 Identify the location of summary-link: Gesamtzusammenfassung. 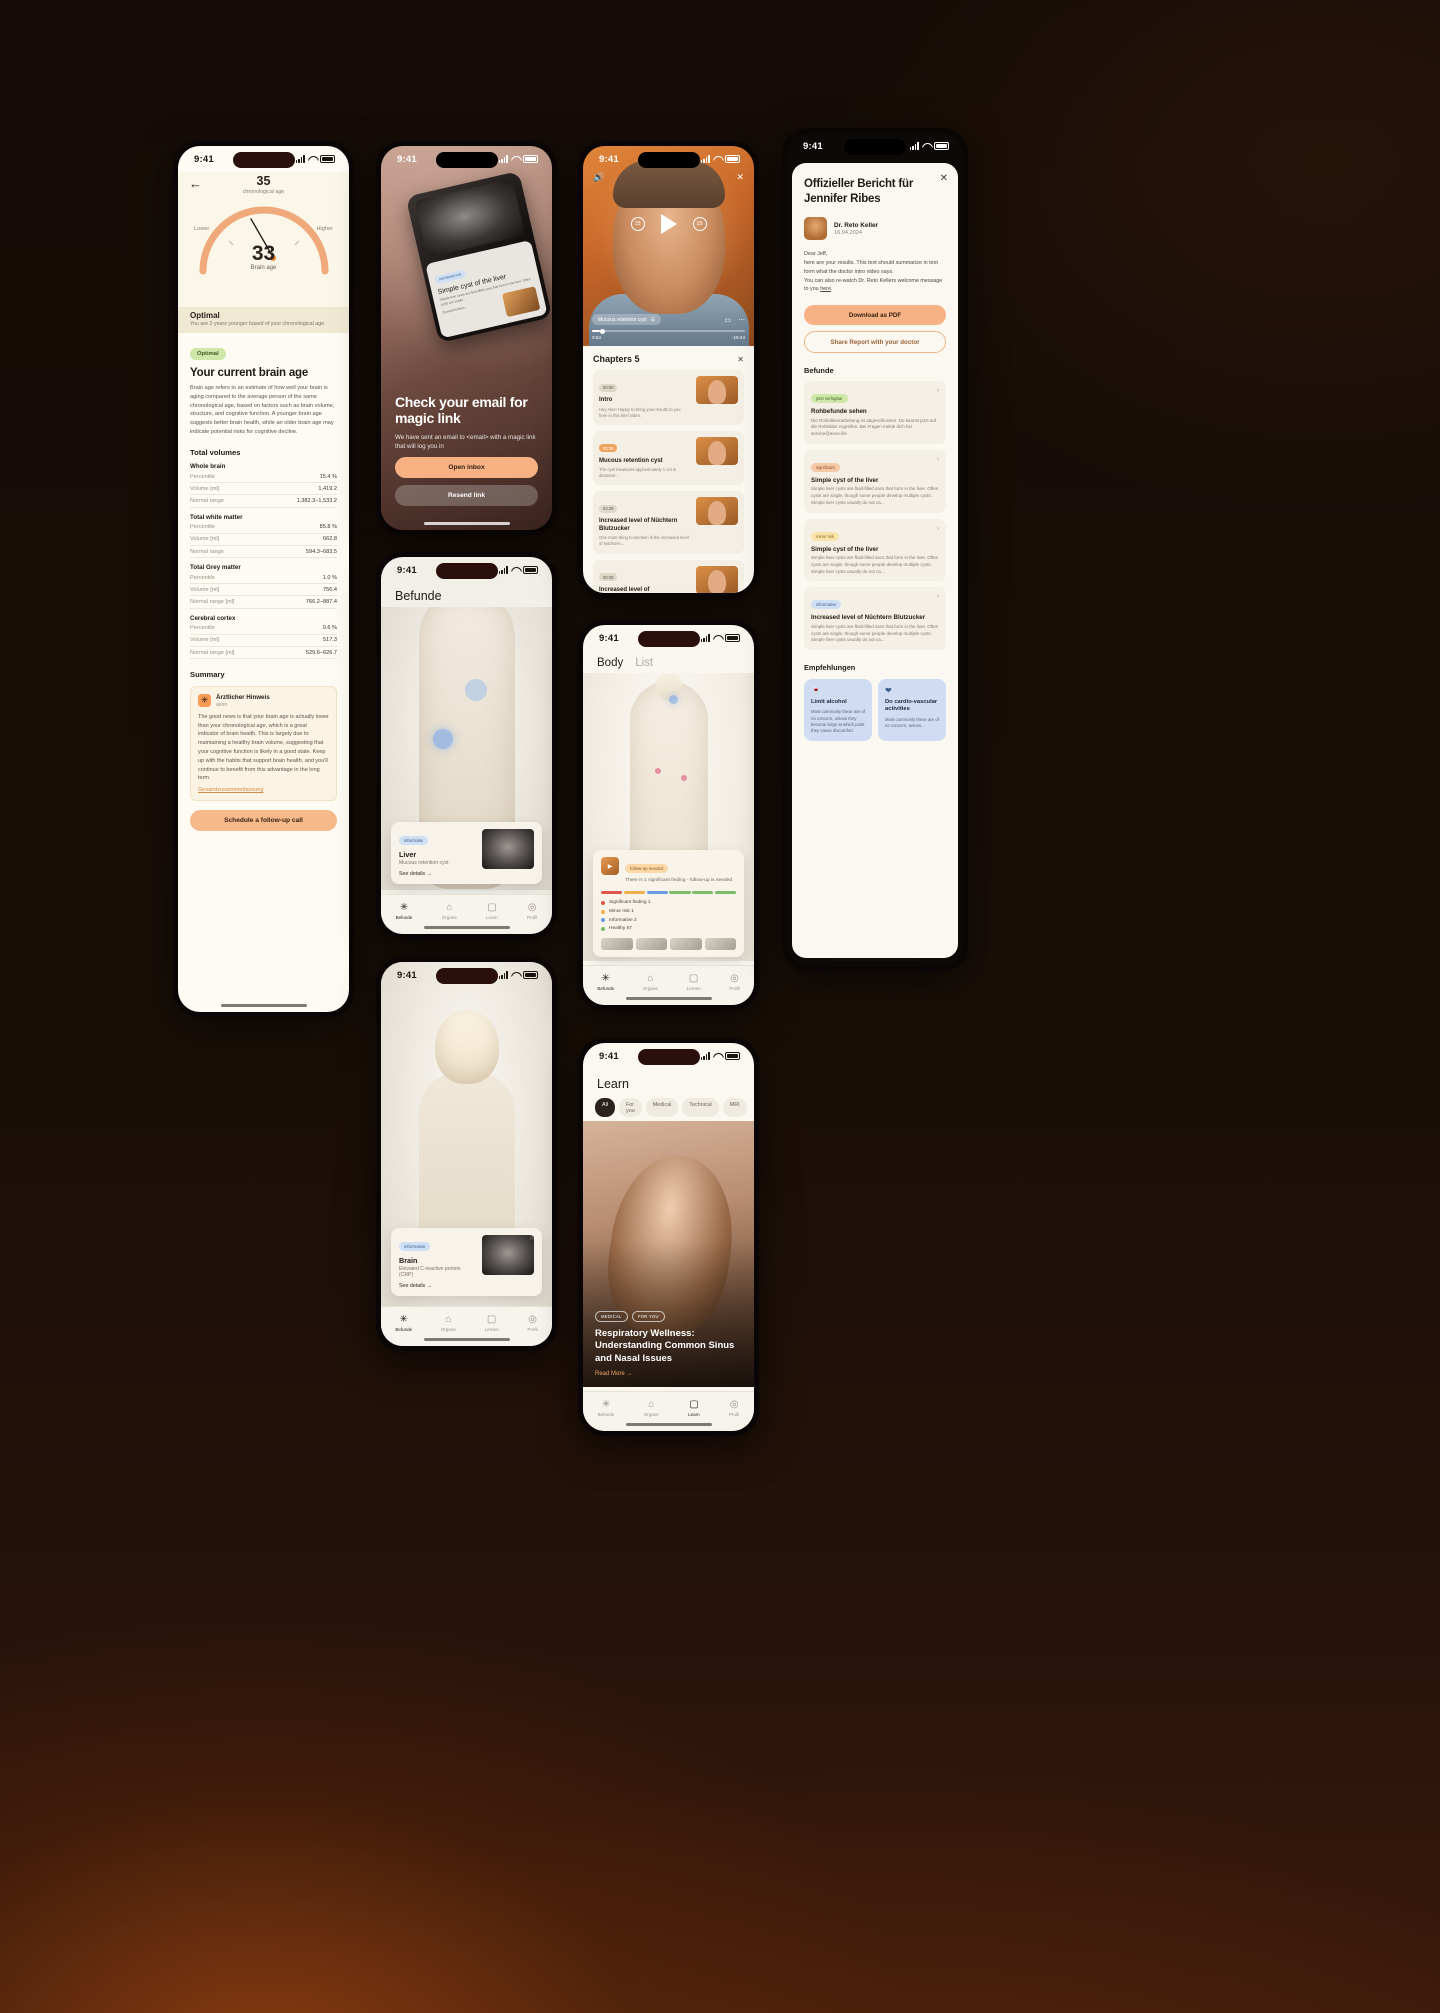
(263, 790).